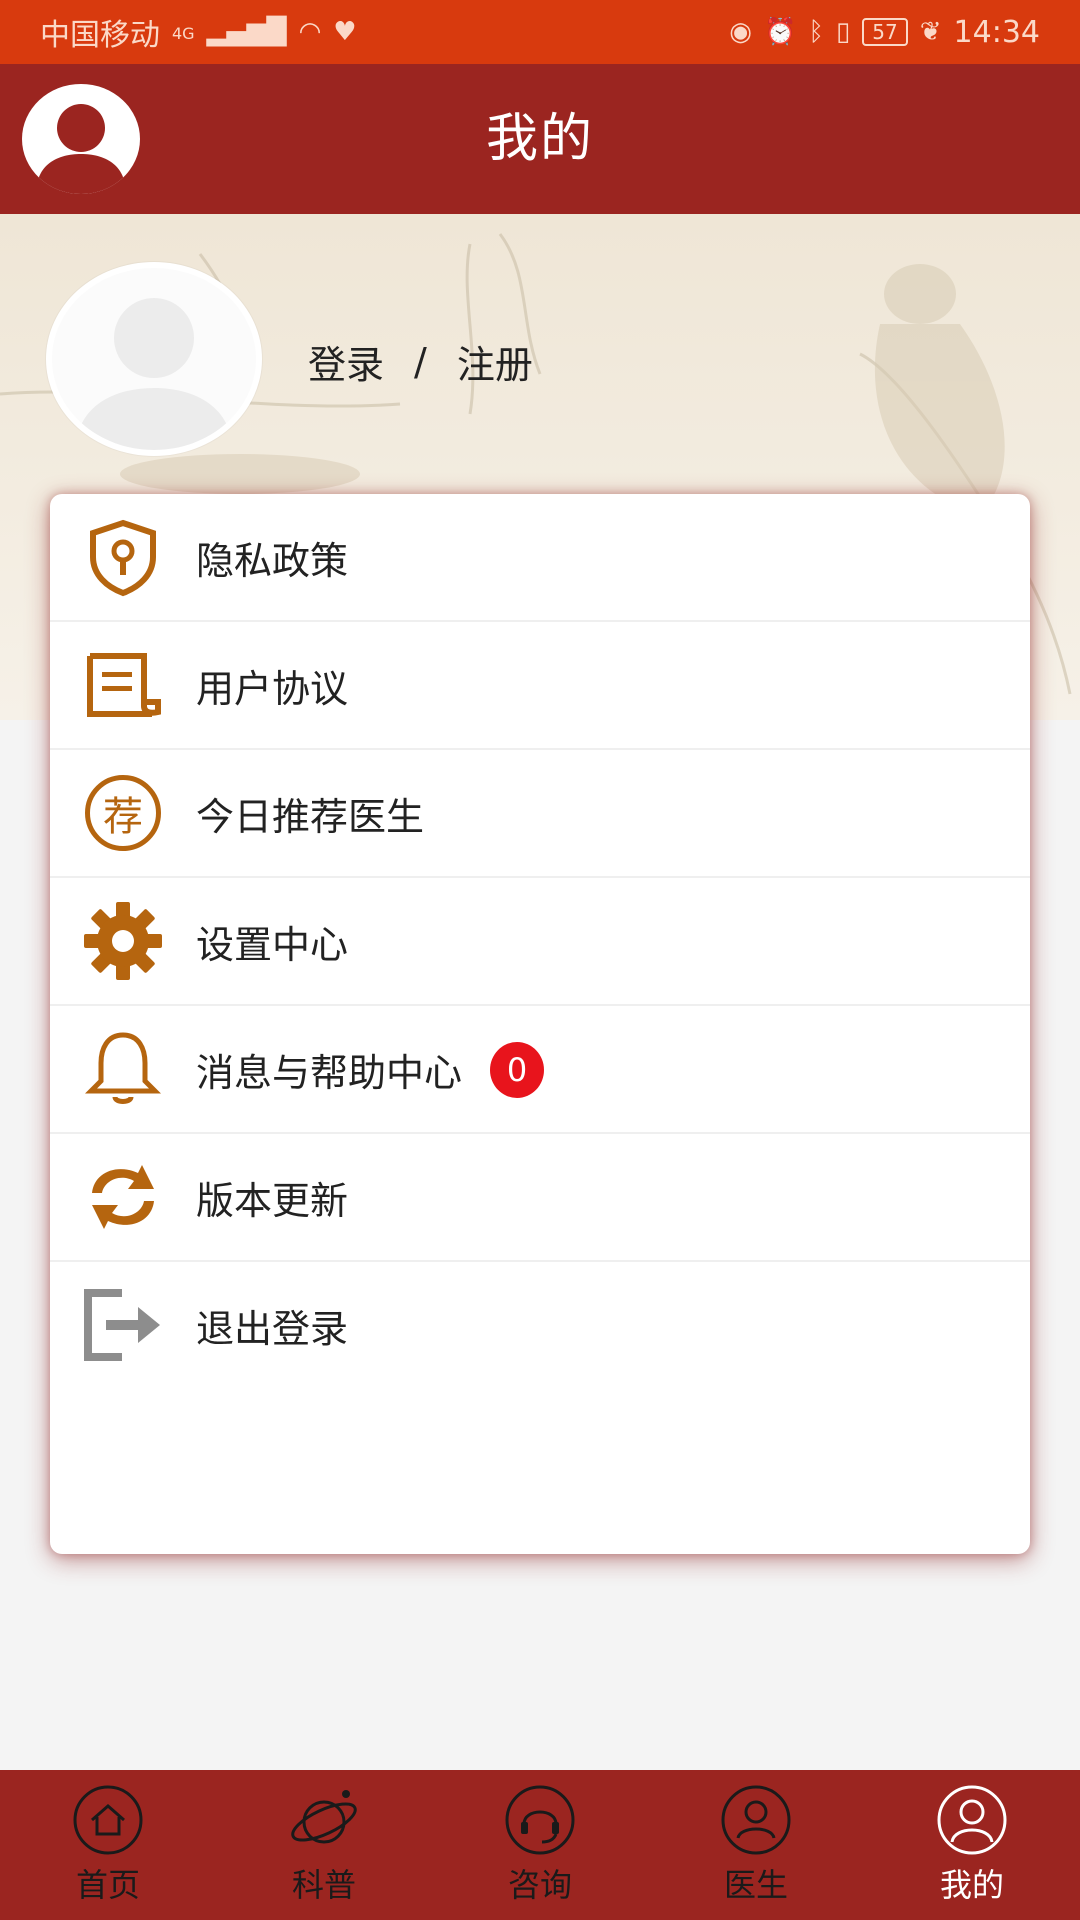 This screenshot has width=1080, height=1920. I want to click on menu-label: 退出登录, so click(272, 1328).